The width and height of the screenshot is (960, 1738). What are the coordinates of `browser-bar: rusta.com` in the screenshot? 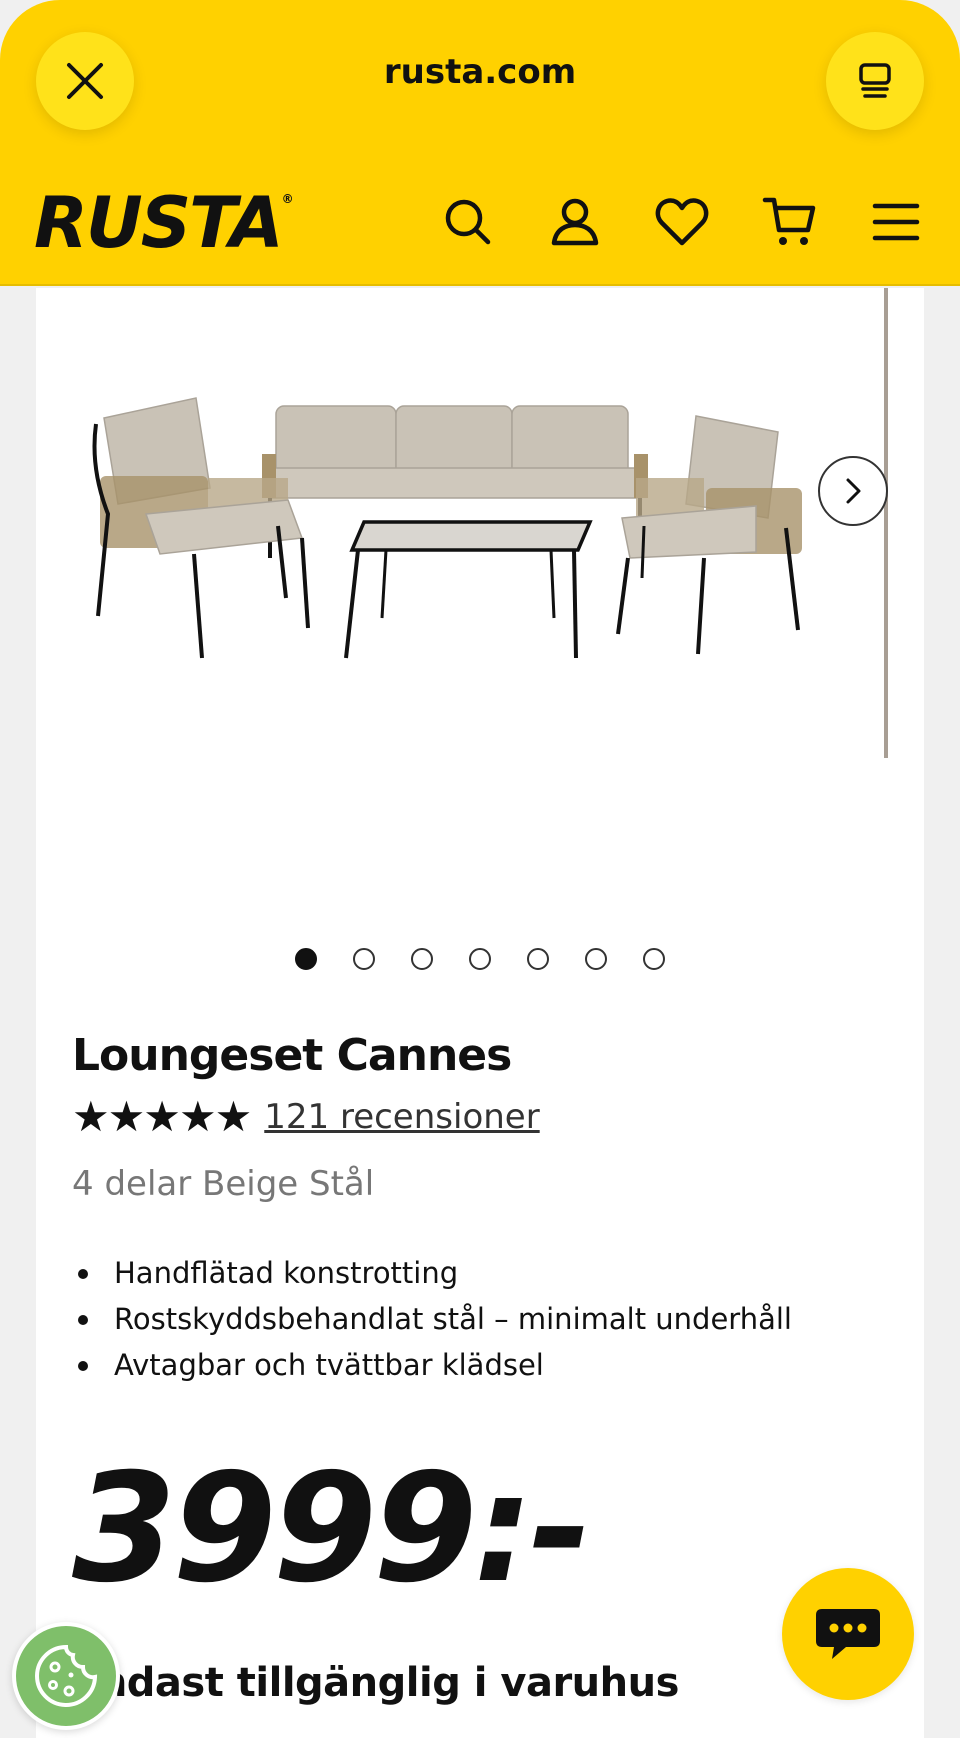 It's located at (480, 90).